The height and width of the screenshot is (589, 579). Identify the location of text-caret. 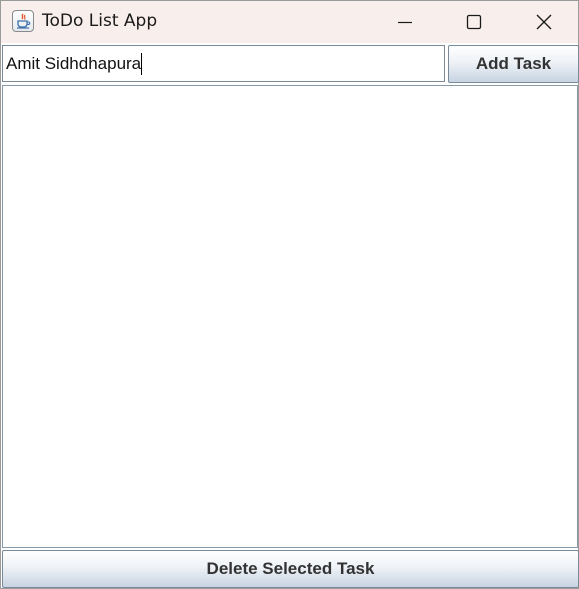
(142, 63).